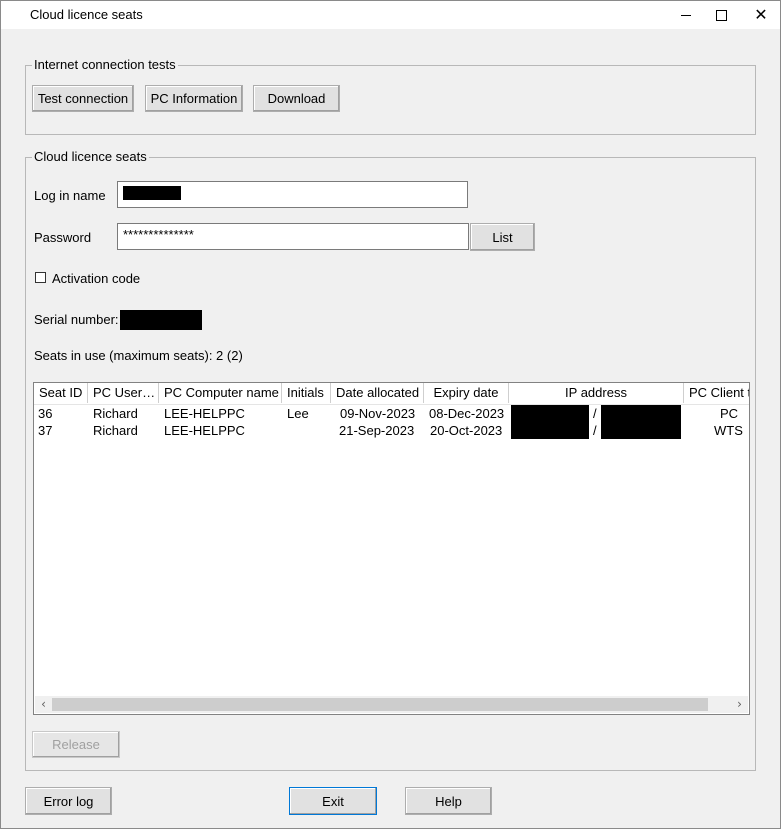 The width and height of the screenshot is (781, 829). Describe the element at coordinates (43, 704) in the screenshot. I see `chevron-left-icon: ‹` at that location.